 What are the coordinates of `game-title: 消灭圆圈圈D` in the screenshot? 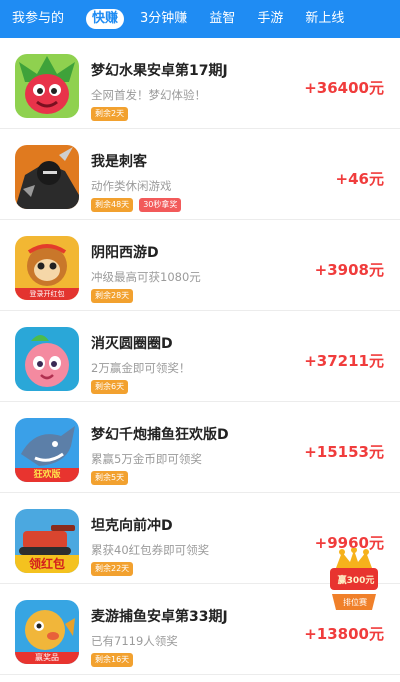 It's located at (132, 344).